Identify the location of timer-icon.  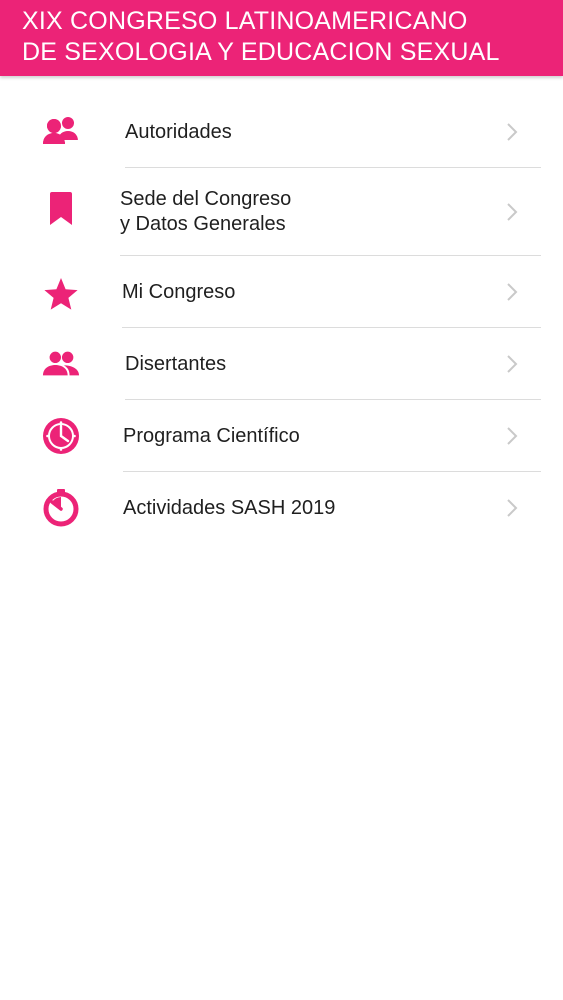
(61, 508).